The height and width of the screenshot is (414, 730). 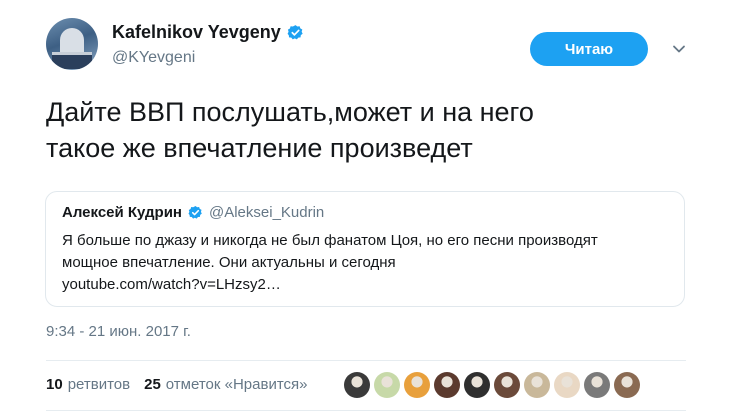 I want to click on retweets-stat: 10 ретвитов, so click(x=88, y=384).